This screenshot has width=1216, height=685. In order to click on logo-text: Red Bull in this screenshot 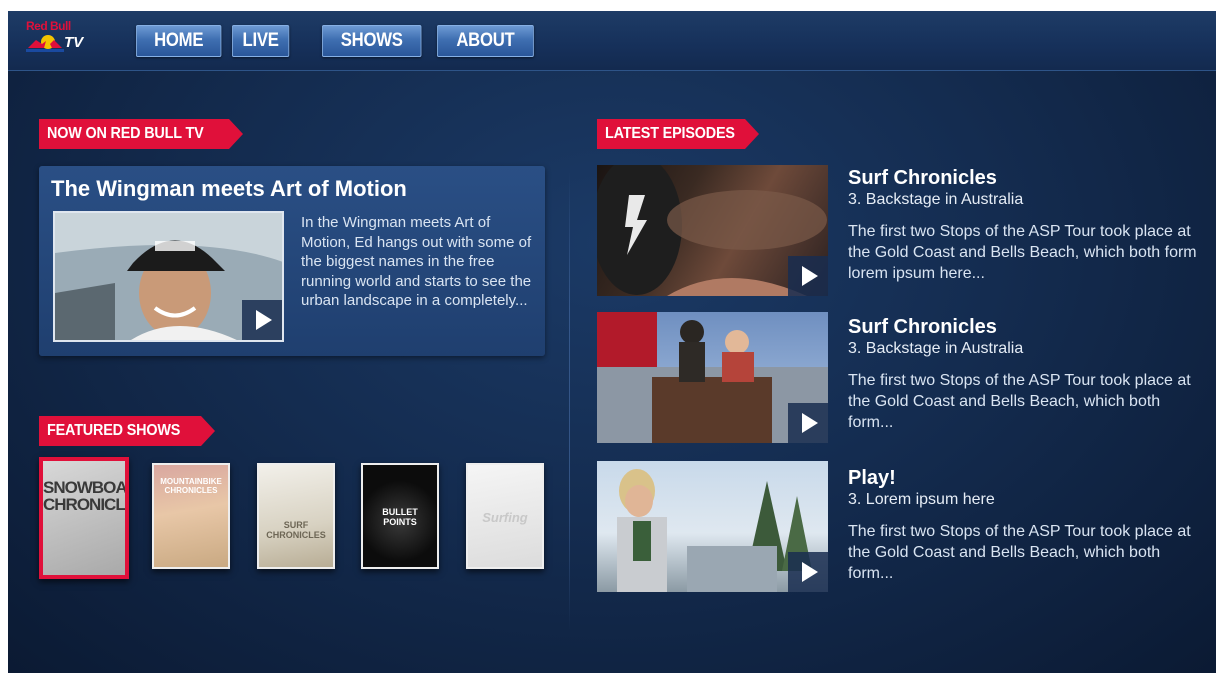, I will do `click(48, 26)`.